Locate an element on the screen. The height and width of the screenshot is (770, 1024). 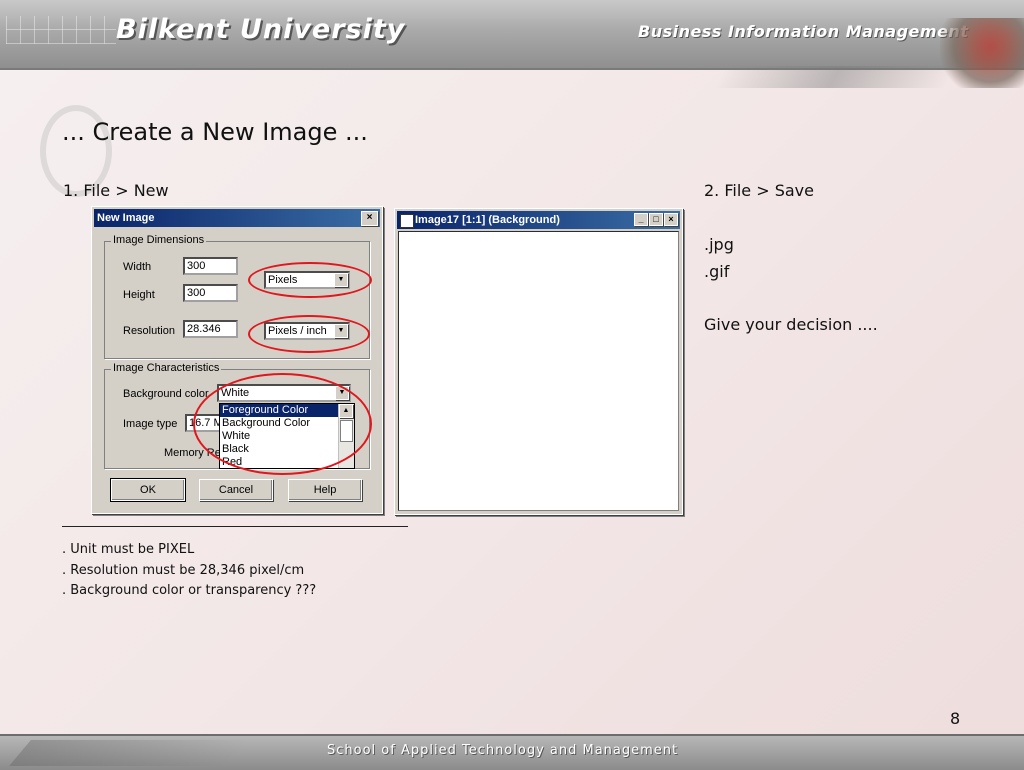
image-document-icon is located at coordinates (407, 221).